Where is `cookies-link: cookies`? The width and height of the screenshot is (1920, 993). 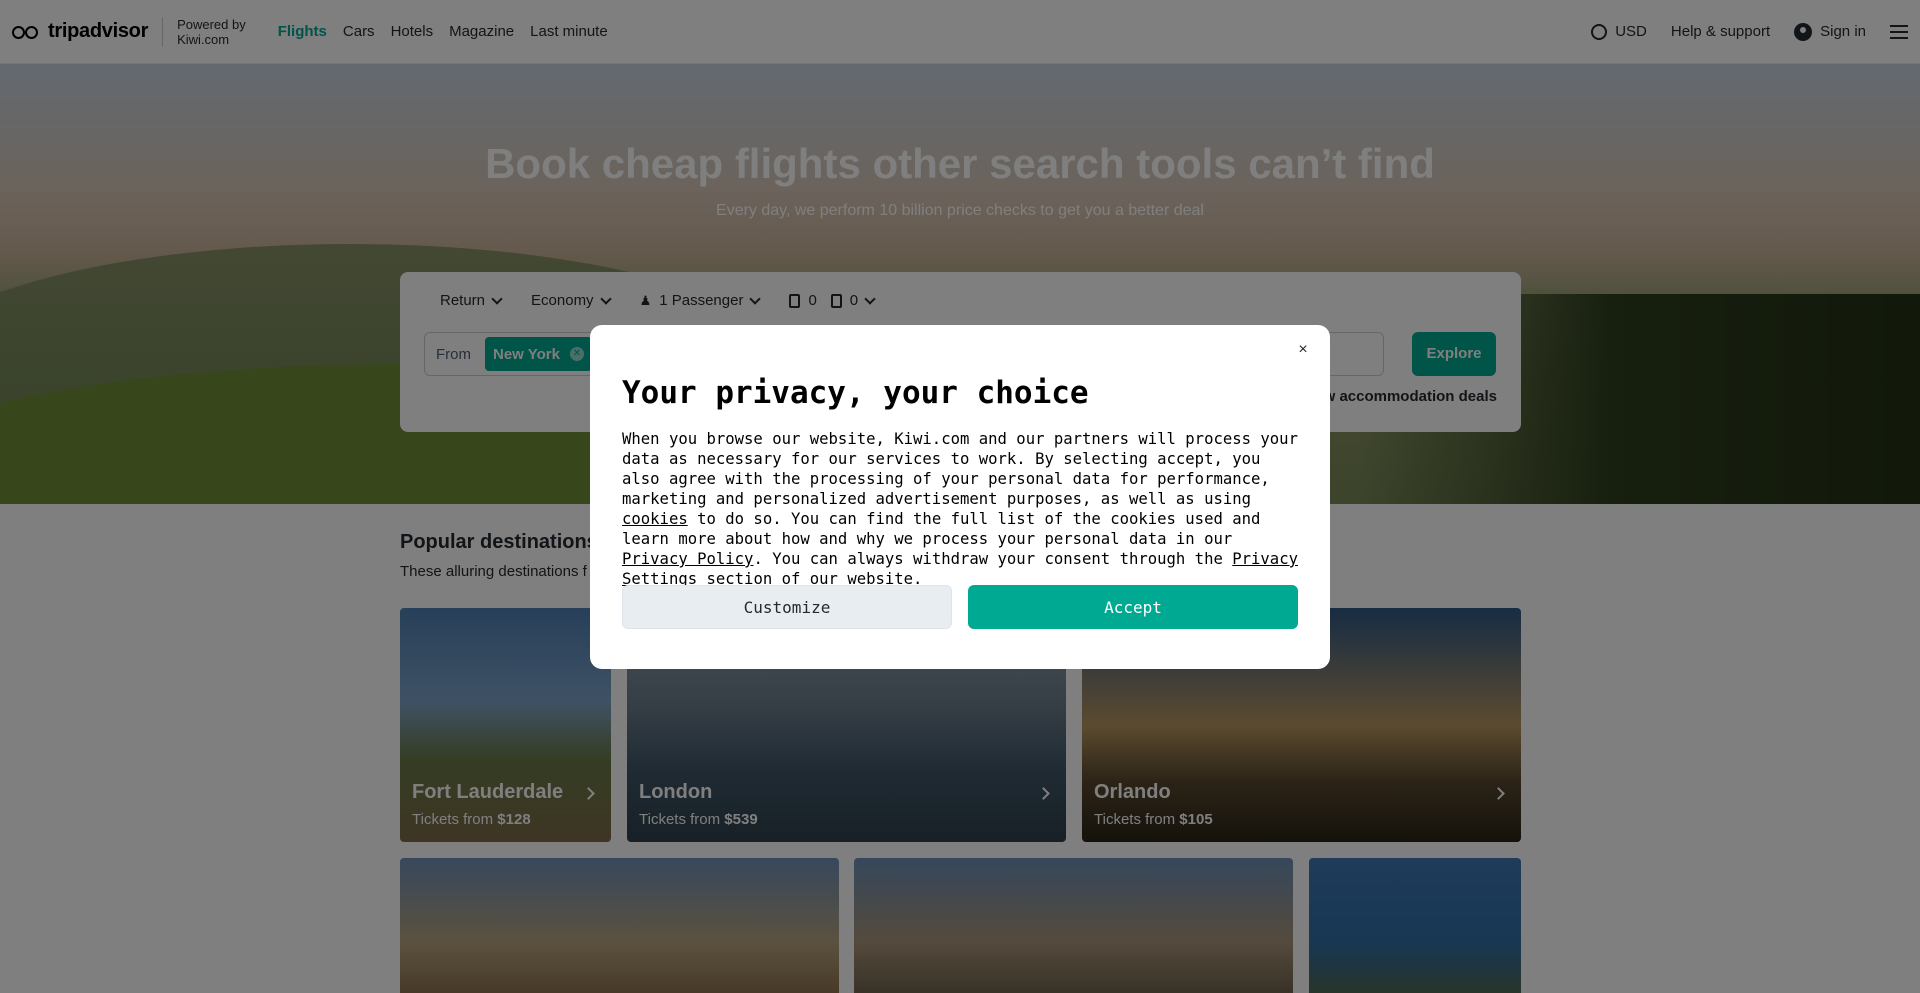 cookies-link: cookies is located at coordinates (655, 519).